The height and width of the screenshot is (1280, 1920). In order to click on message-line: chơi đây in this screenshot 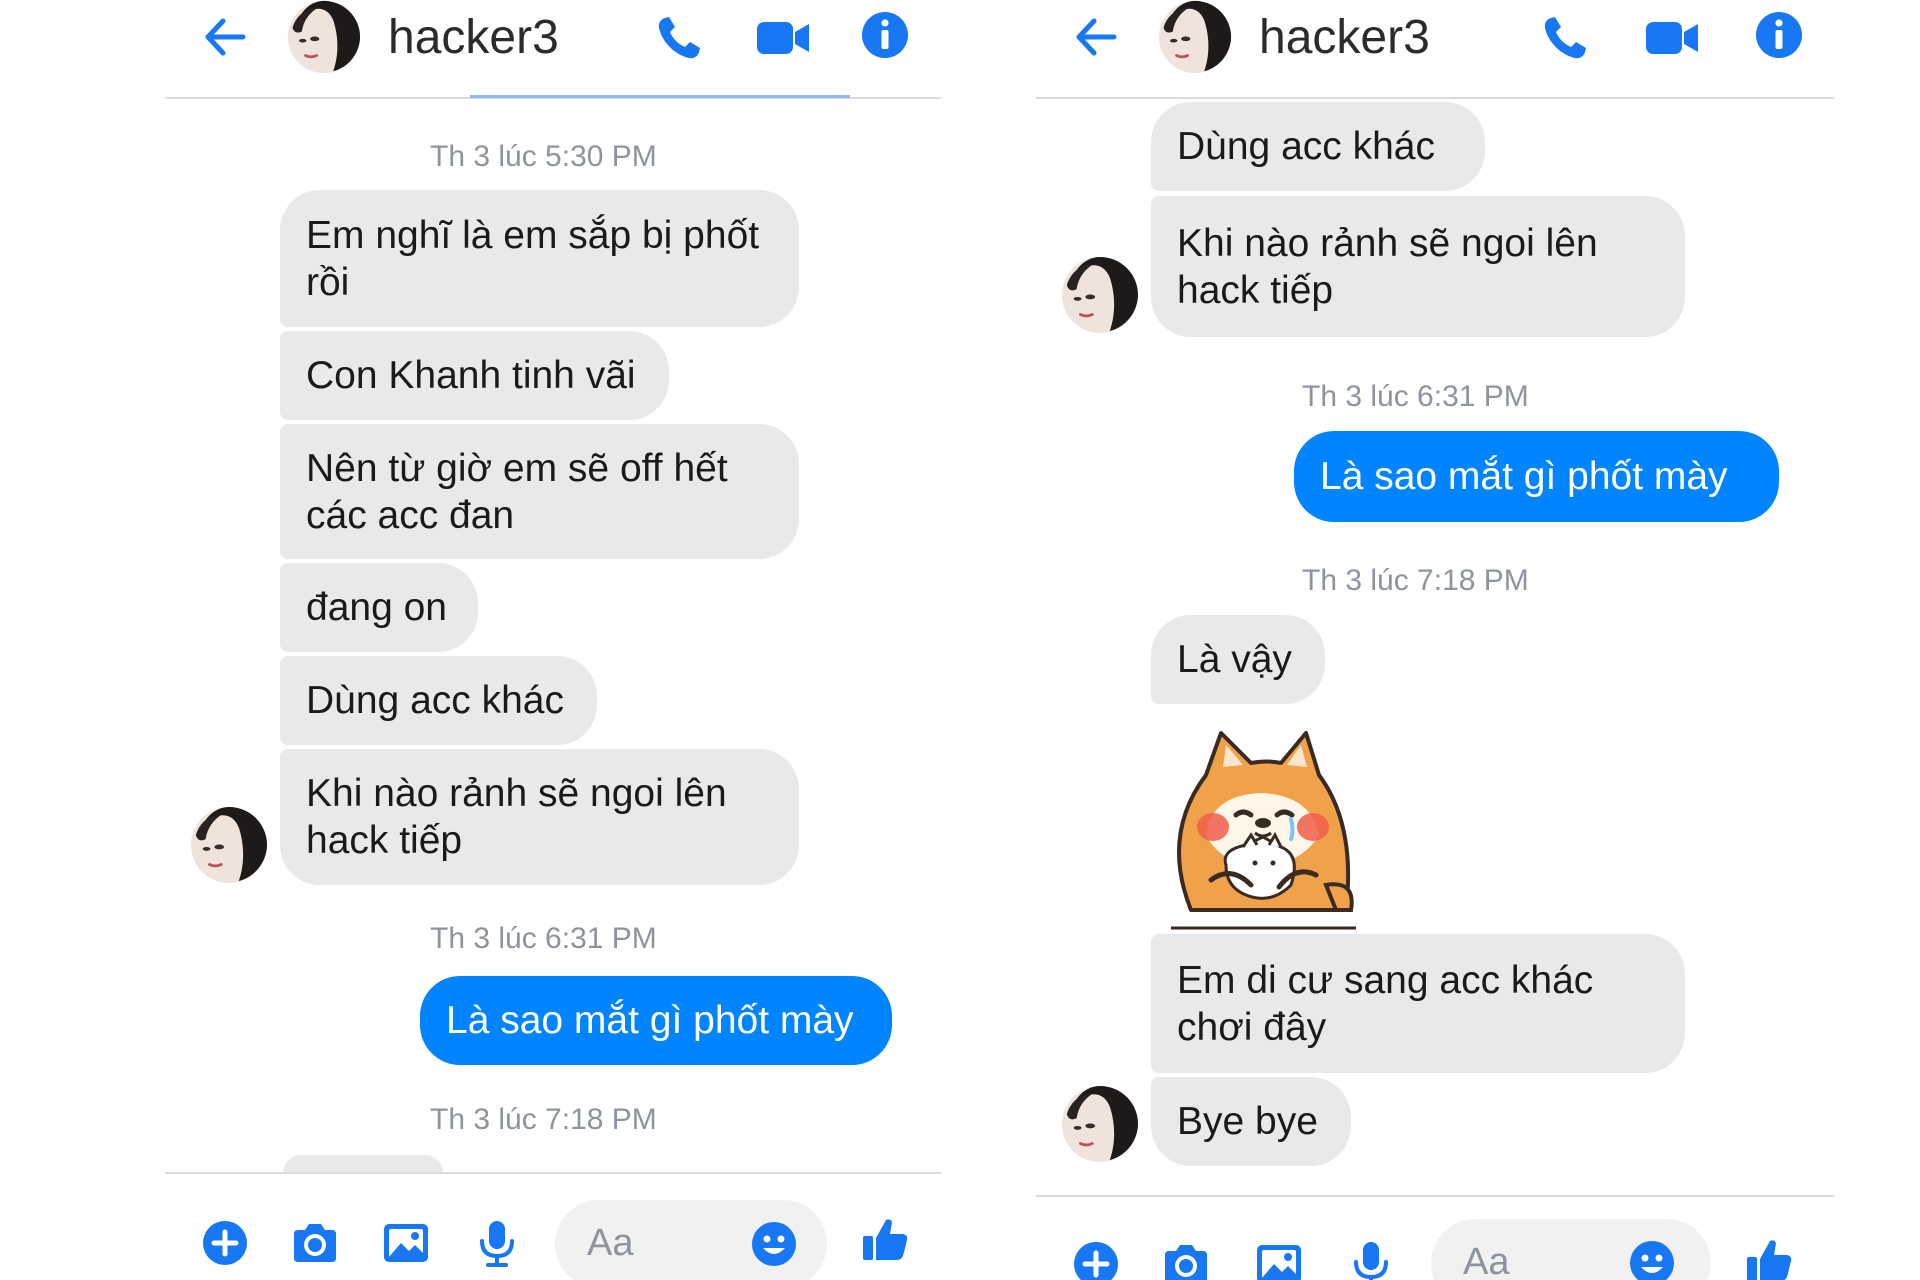, I will do `click(1252, 1027)`.